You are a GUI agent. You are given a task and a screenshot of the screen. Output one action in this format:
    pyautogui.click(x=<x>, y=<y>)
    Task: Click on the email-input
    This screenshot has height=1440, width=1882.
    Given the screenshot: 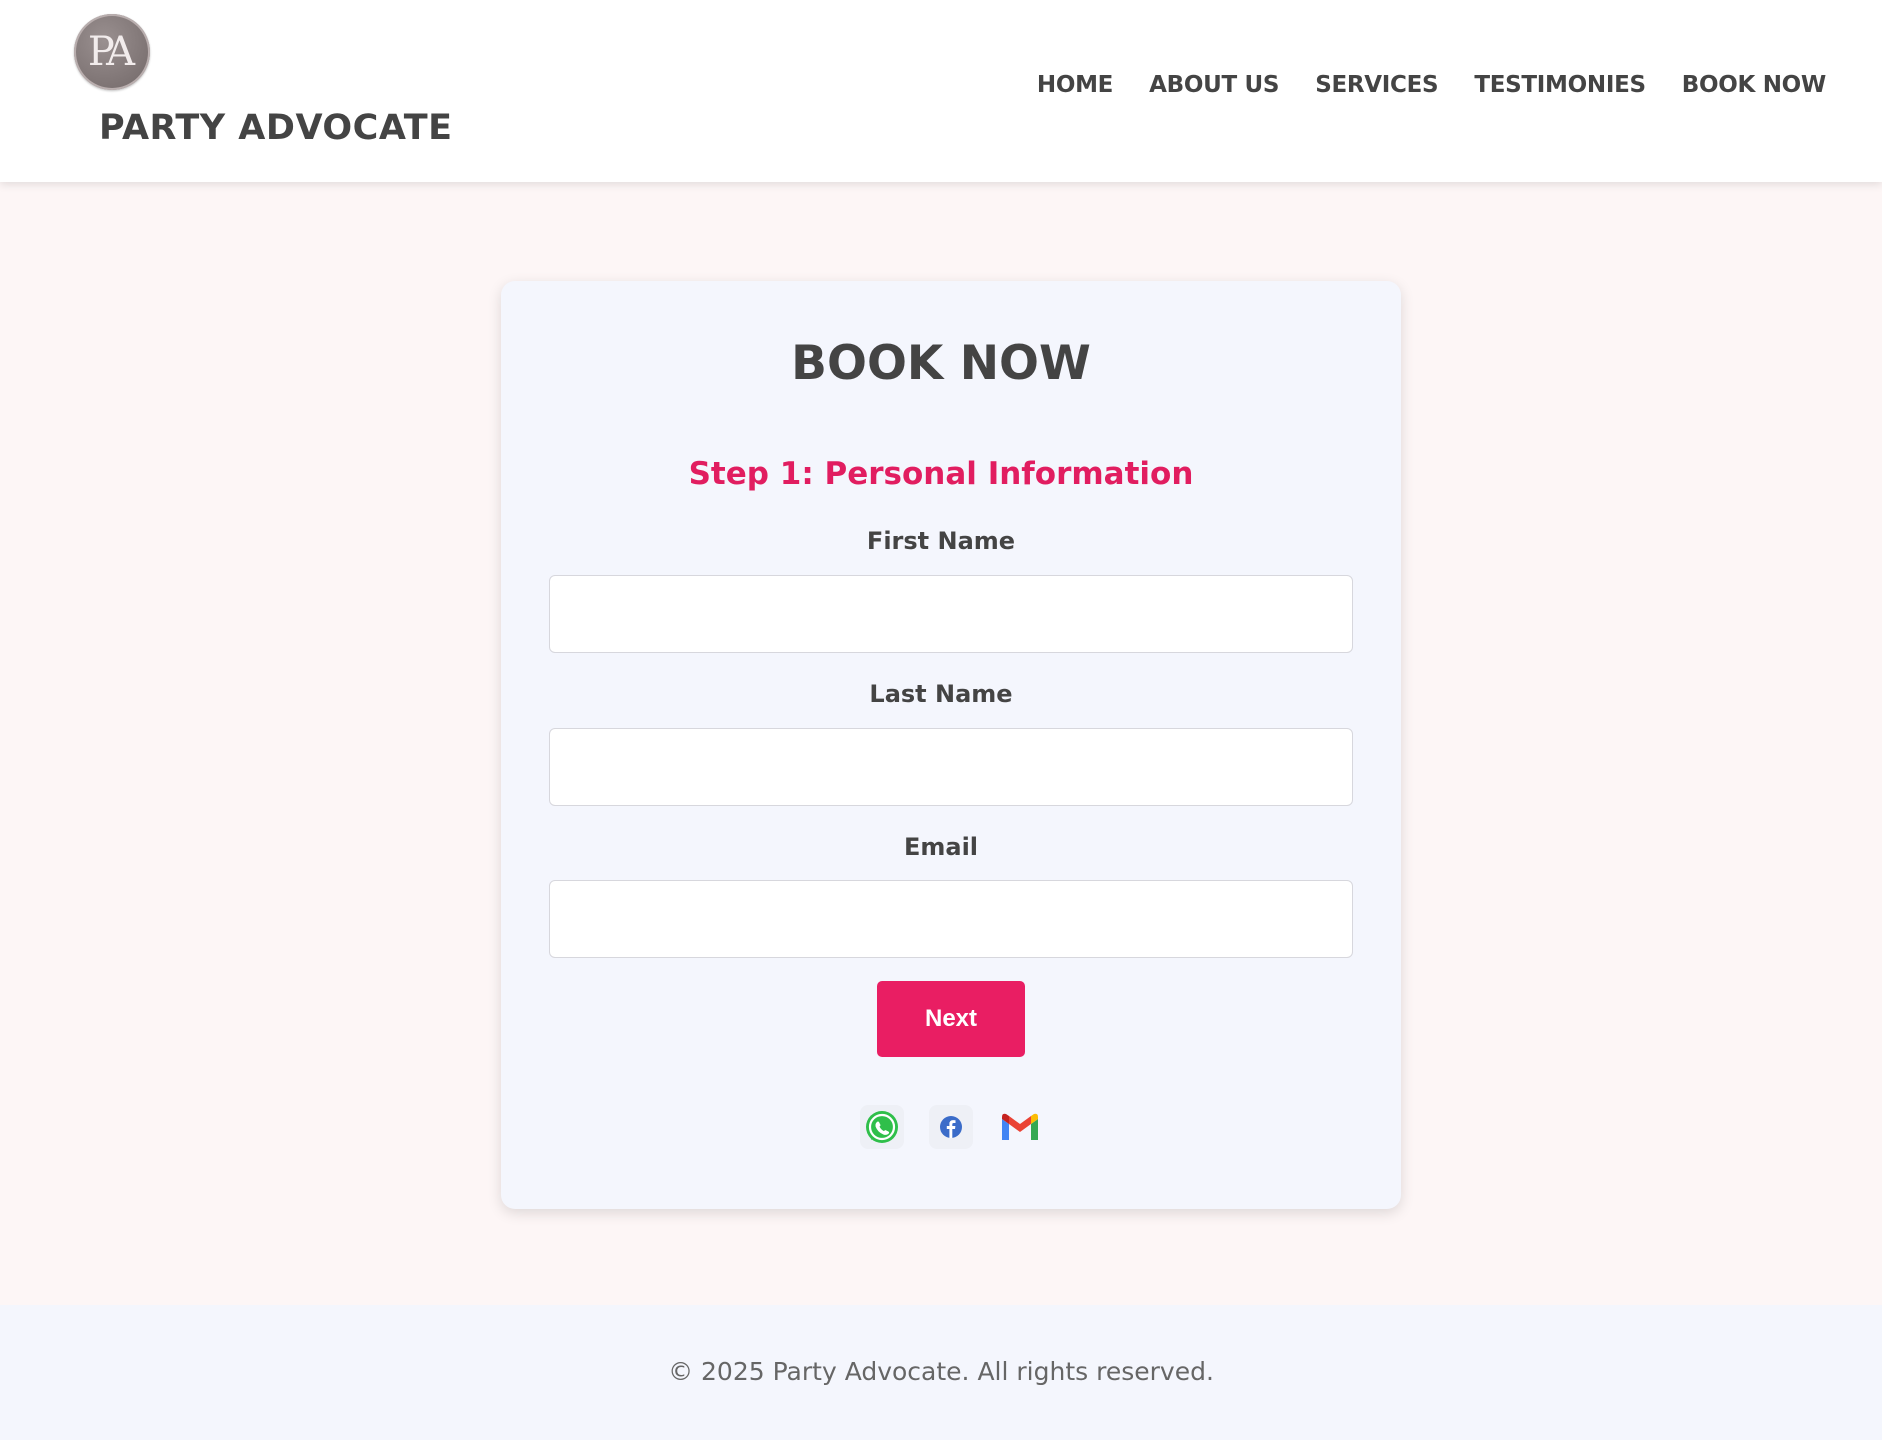 What is the action you would take?
    pyautogui.click(x=951, y=919)
    